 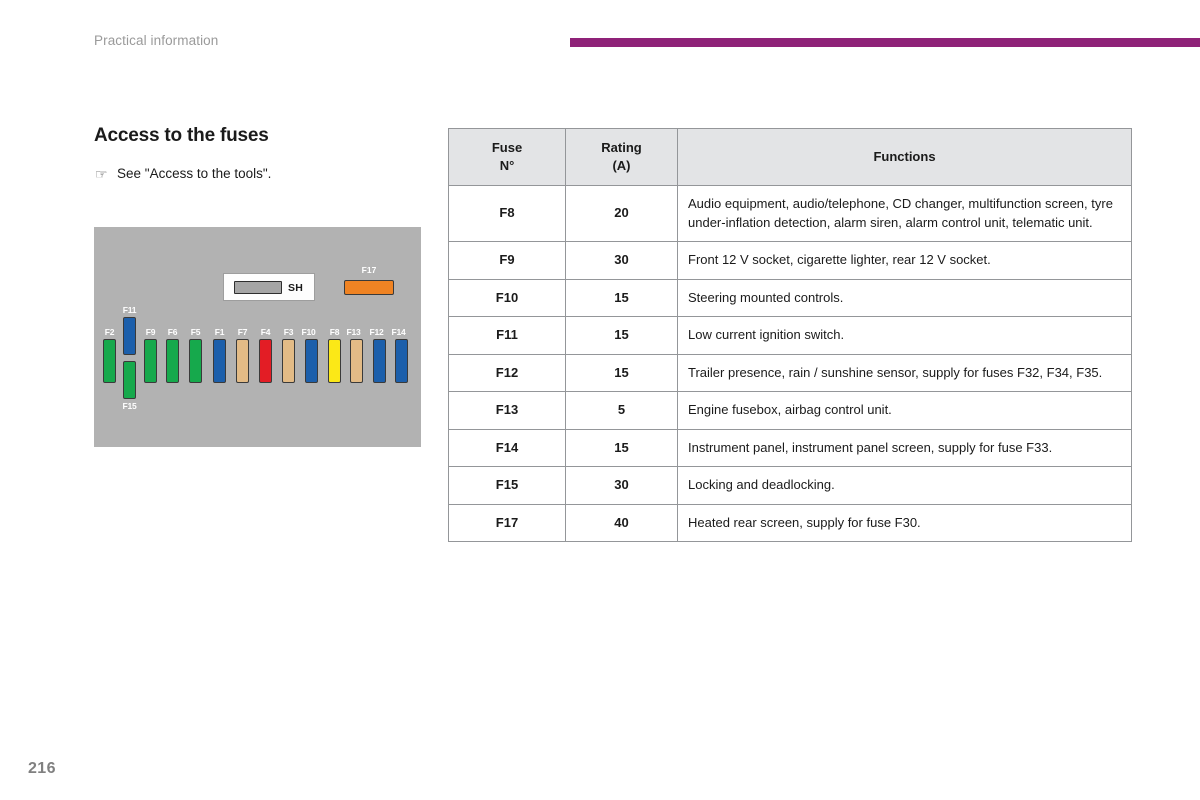 What do you see at coordinates (507, 157) in the screenshot?
I see `column-header-fuse-number: Fuse N°` at bounding box center [507, 157].